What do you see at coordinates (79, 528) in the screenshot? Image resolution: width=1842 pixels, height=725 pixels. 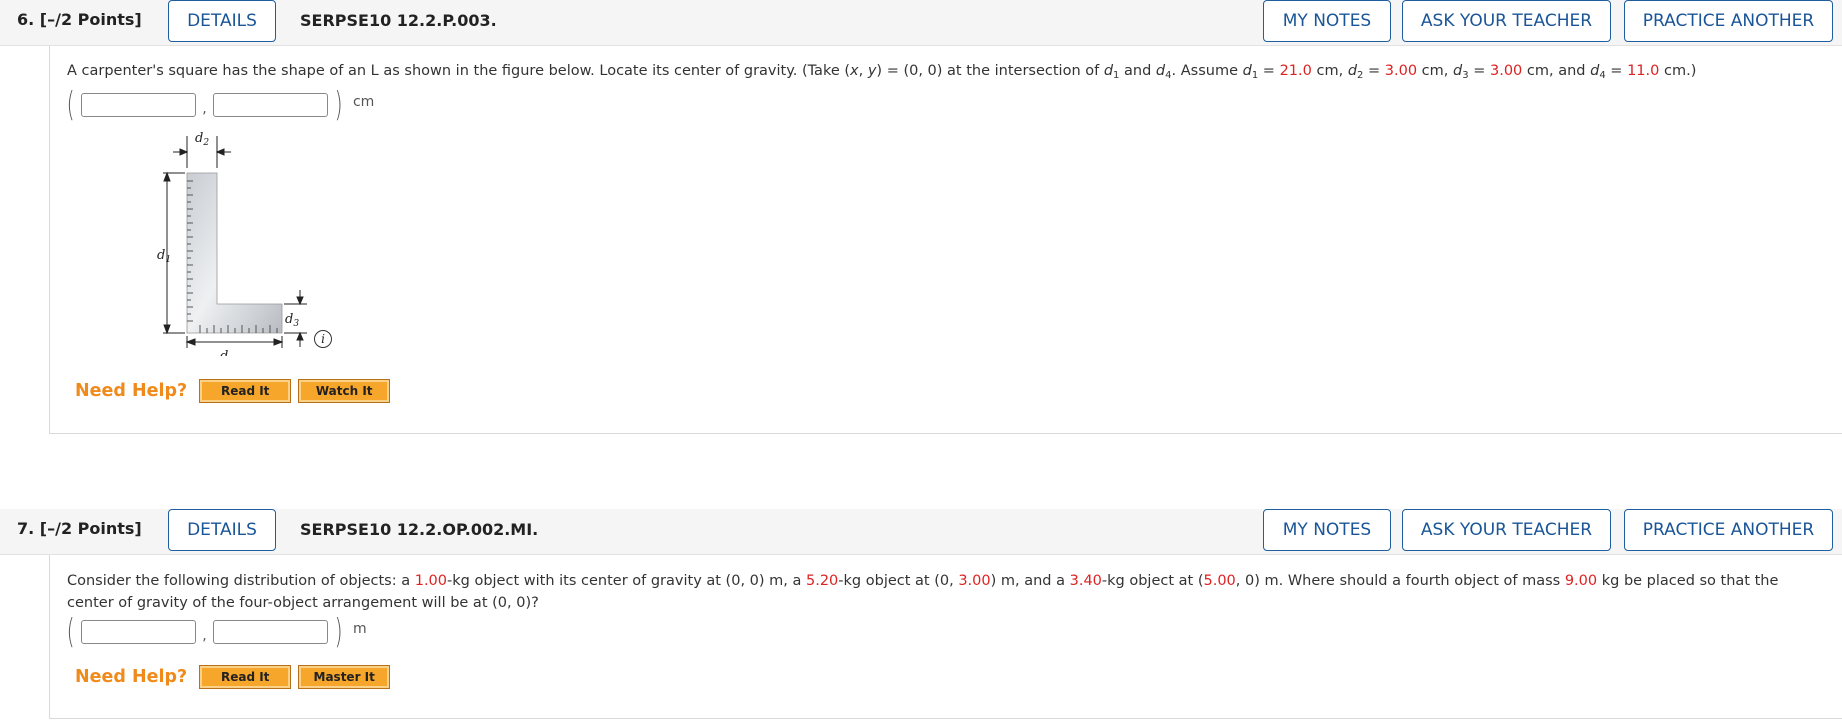 I see `question-7-number: 7. [–/2 Points]` at bounding box center [79, 528].